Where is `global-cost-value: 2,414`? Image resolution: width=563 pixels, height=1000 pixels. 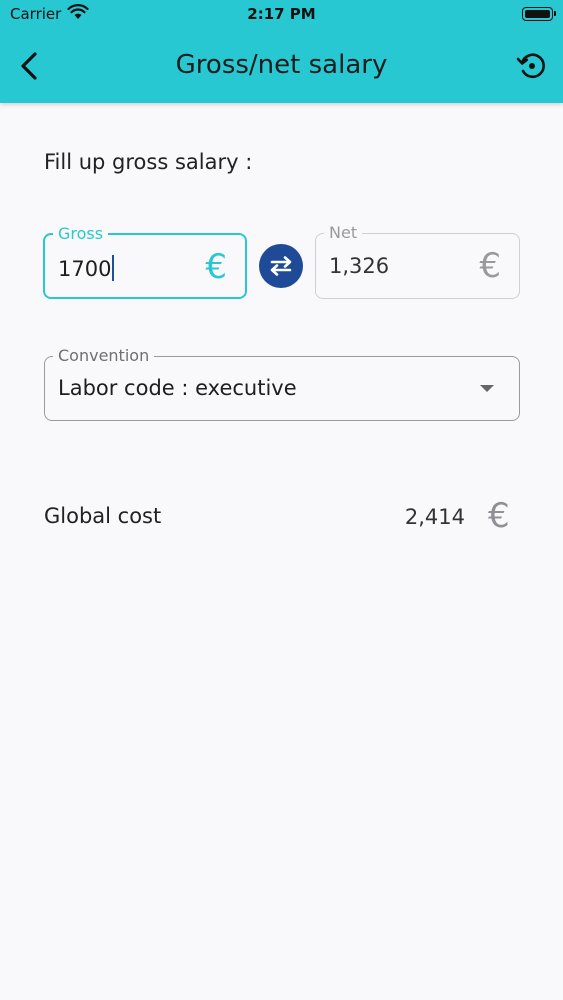 global-cost-value: 2,414 is located at coordinates (434, 517).